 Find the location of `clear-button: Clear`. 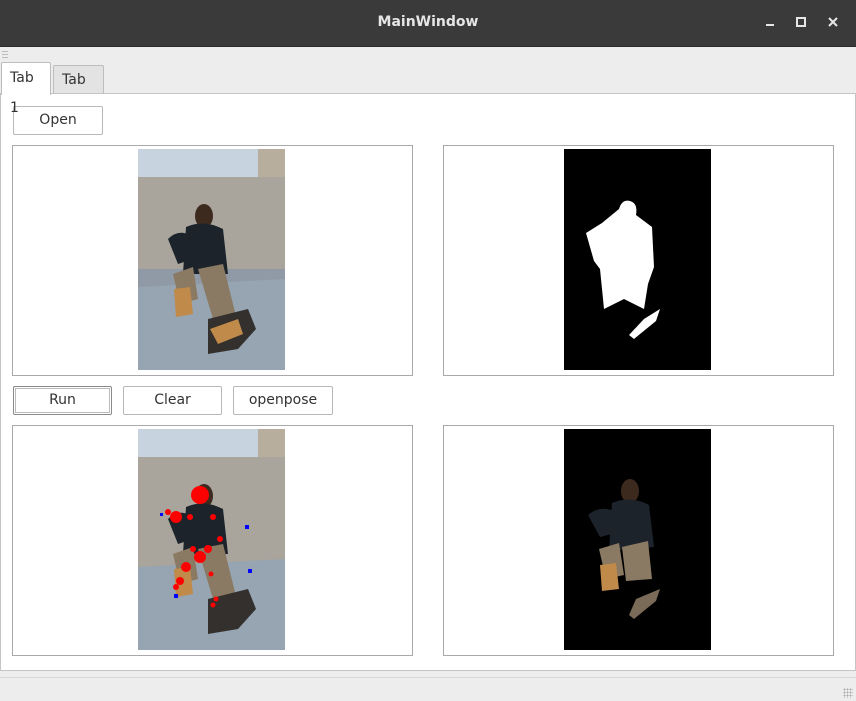

clear-button: Clear is located at coordinates (172, 400).